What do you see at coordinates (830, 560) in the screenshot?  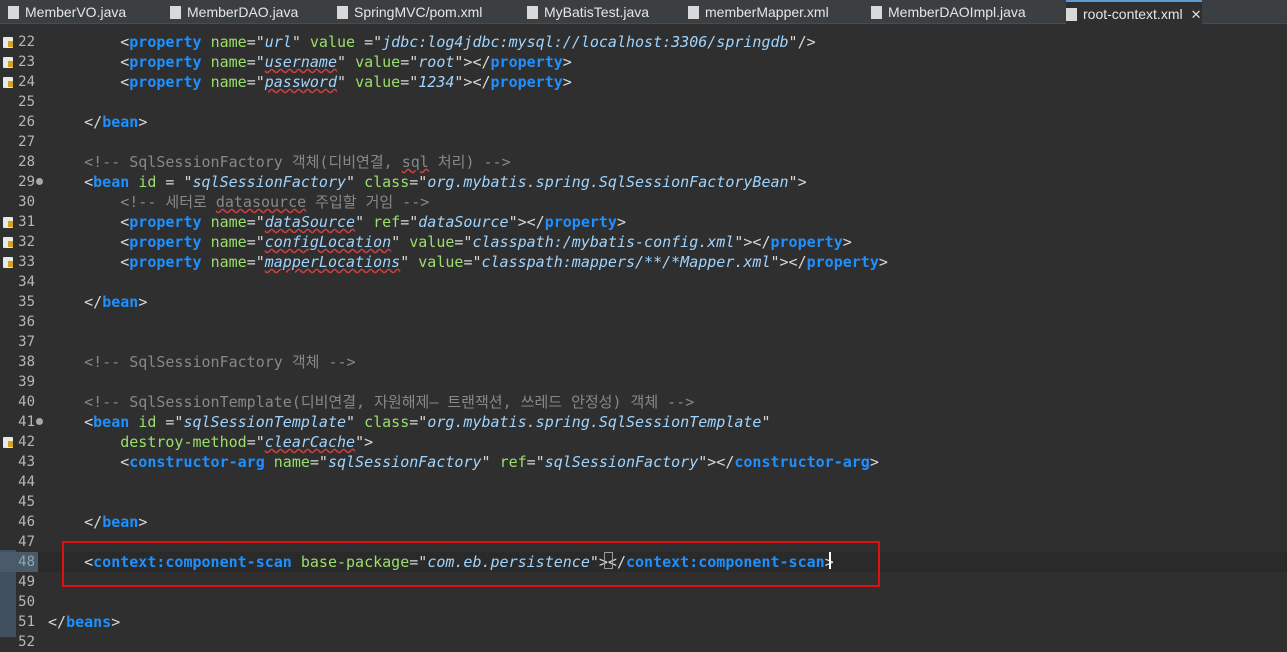 I see `text-cursor` at bounding box center [830, 560].